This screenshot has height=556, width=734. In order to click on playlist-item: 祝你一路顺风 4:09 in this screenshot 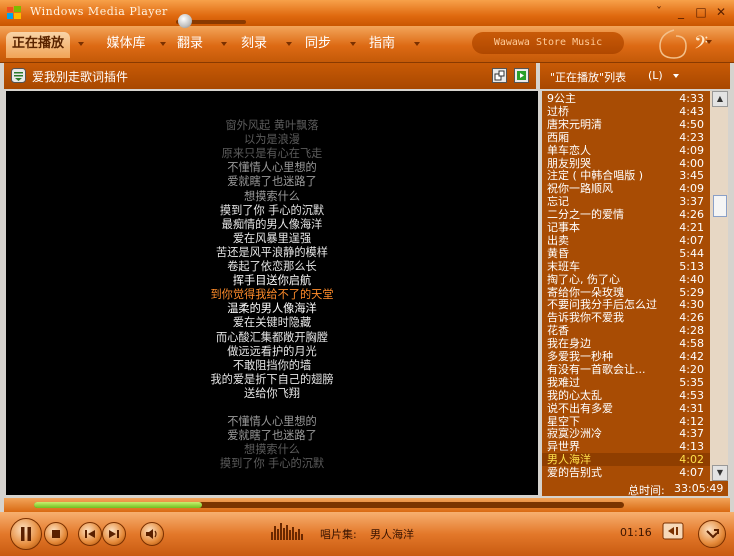, I will do `click(626, 188)`.